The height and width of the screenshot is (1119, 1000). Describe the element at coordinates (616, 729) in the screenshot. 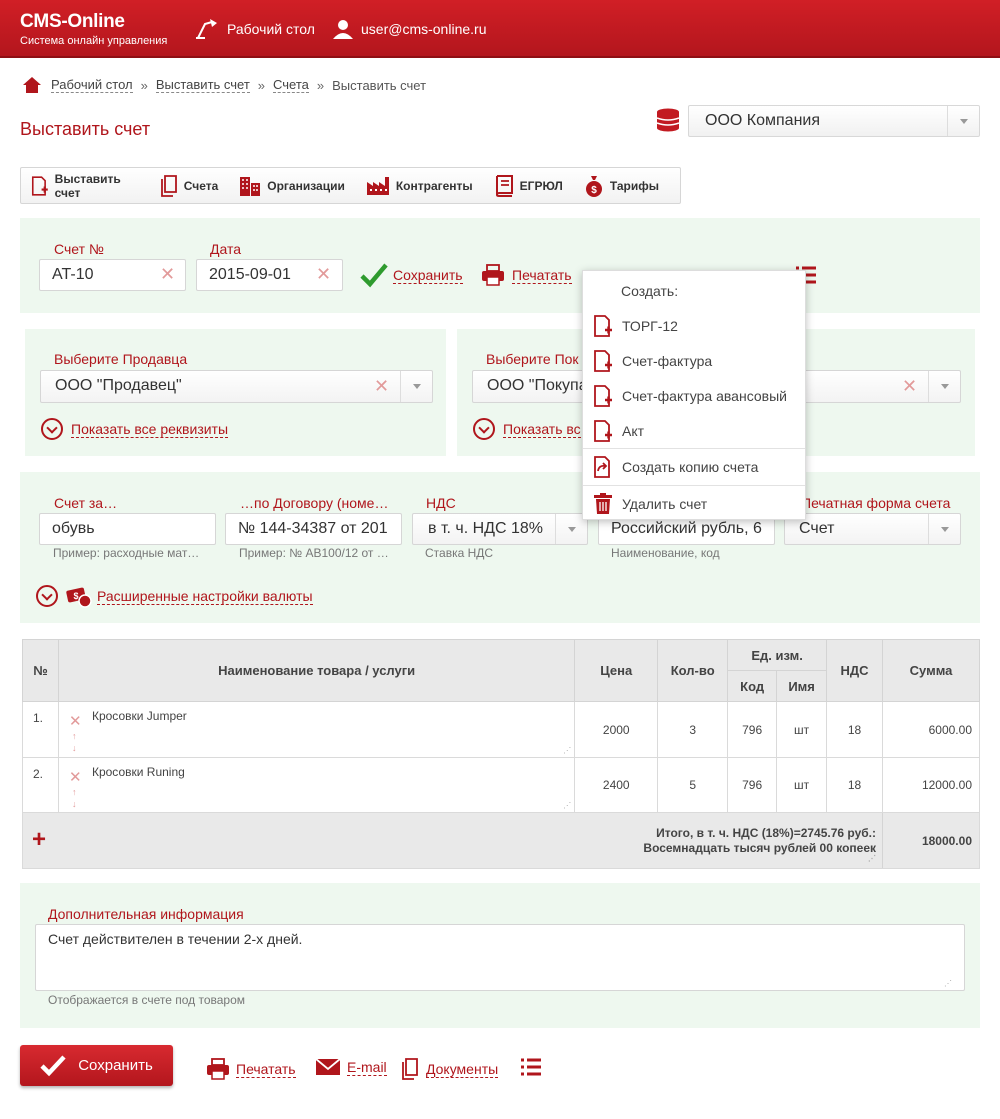

I see `row-price: 2000` at that location.